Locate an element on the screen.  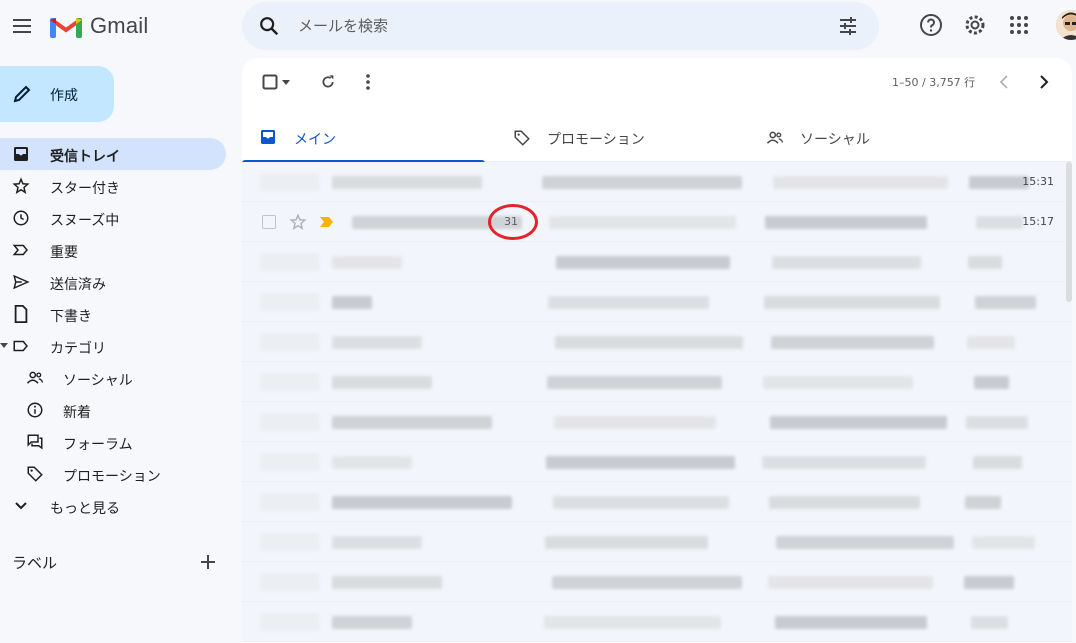
inbox-icon is located at coordinates (21, 154).